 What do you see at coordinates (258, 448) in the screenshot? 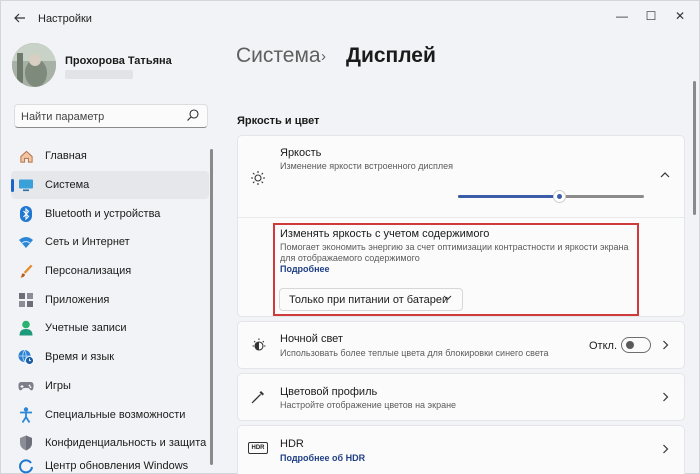
I see `hdr-icon: HDR` at bounding box center [258, 448].